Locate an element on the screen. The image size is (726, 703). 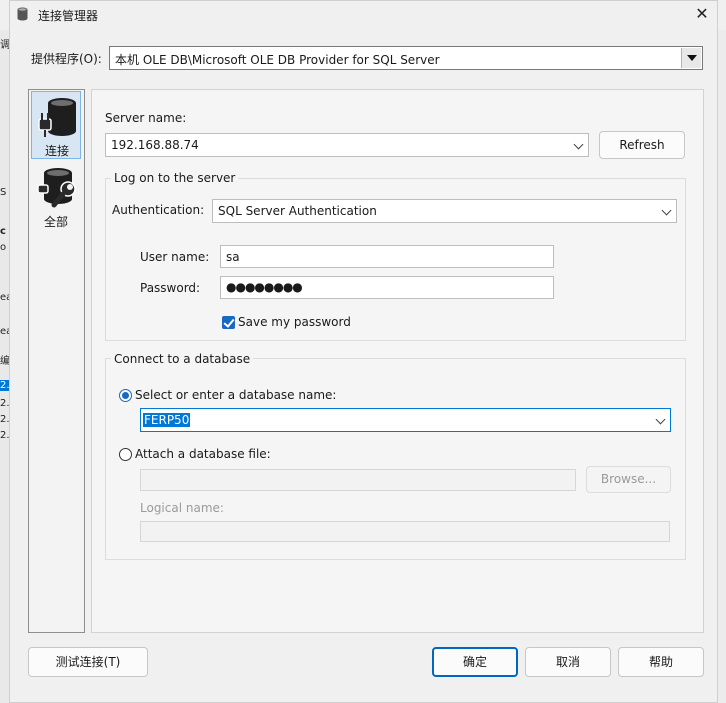
test-connection-button: 测试连接(T) is located at coordinates (88, 662).